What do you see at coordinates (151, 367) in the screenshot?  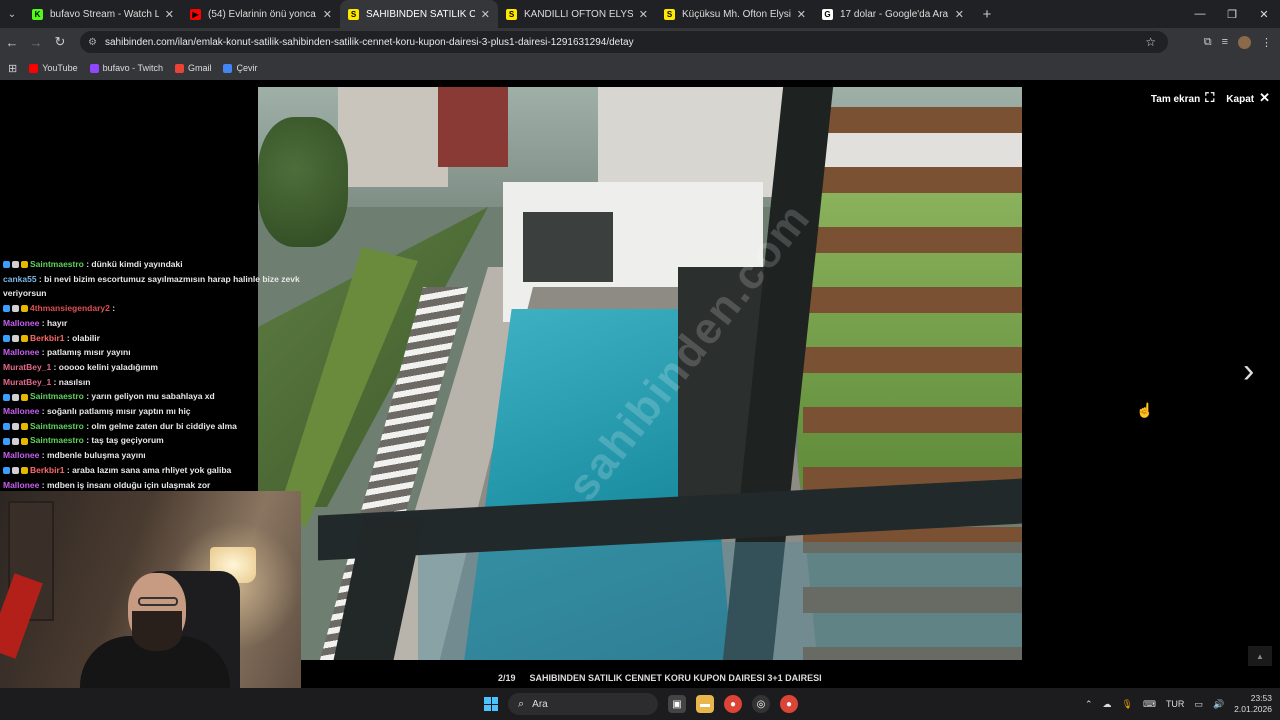 I see `chat-message: MuratBey_1 : ooooo kelini yaladığımm` at bounding box center [151, 367].